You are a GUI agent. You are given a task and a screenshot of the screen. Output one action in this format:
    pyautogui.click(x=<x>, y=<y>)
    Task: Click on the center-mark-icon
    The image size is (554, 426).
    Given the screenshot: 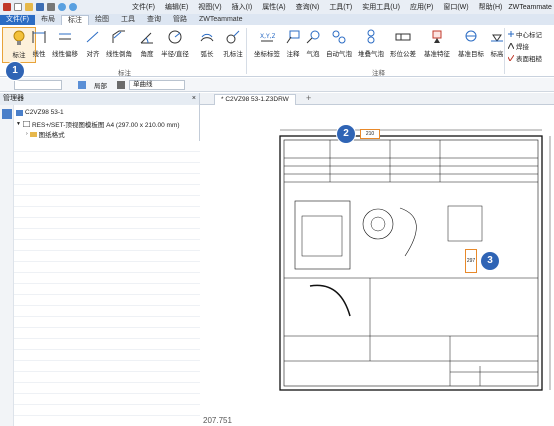 What is the action you would take?
    pyautogui.click(x=511, y=34)
    